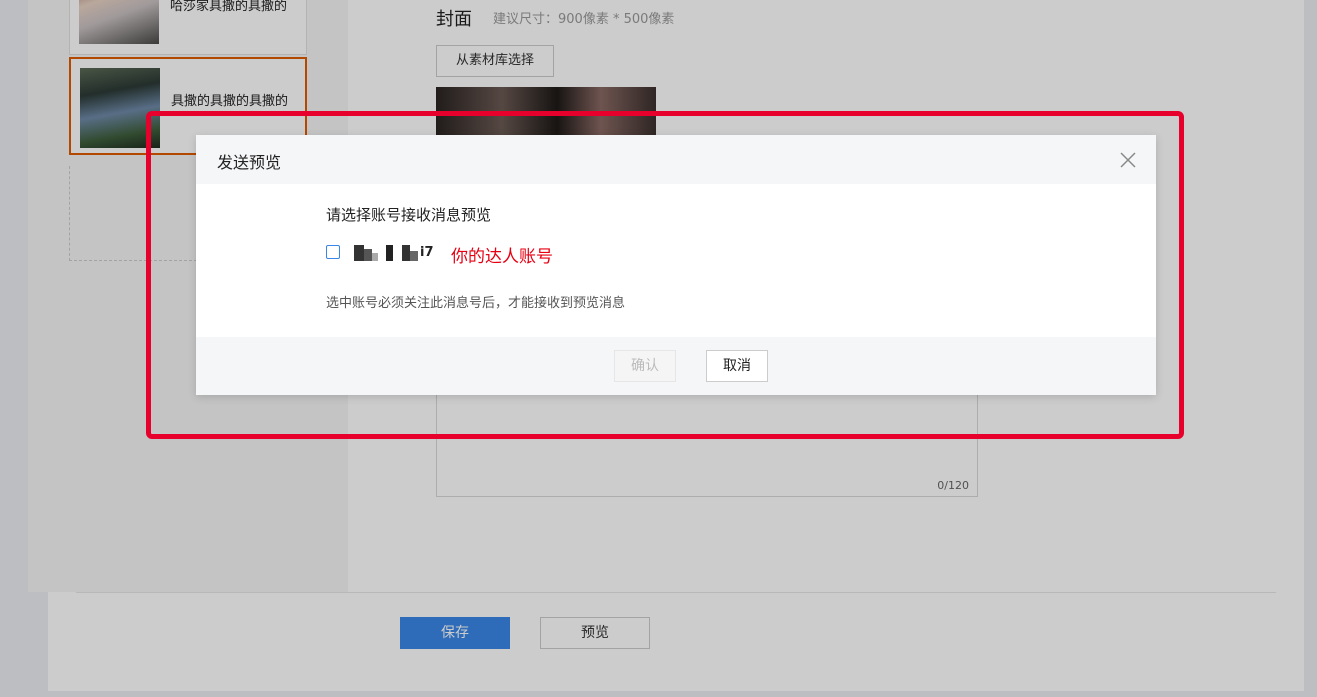 Image resolution: width=1317 pixels, height=697 pixels. I want to click on account-annotation: 你的达人账号, so click(502, 257).